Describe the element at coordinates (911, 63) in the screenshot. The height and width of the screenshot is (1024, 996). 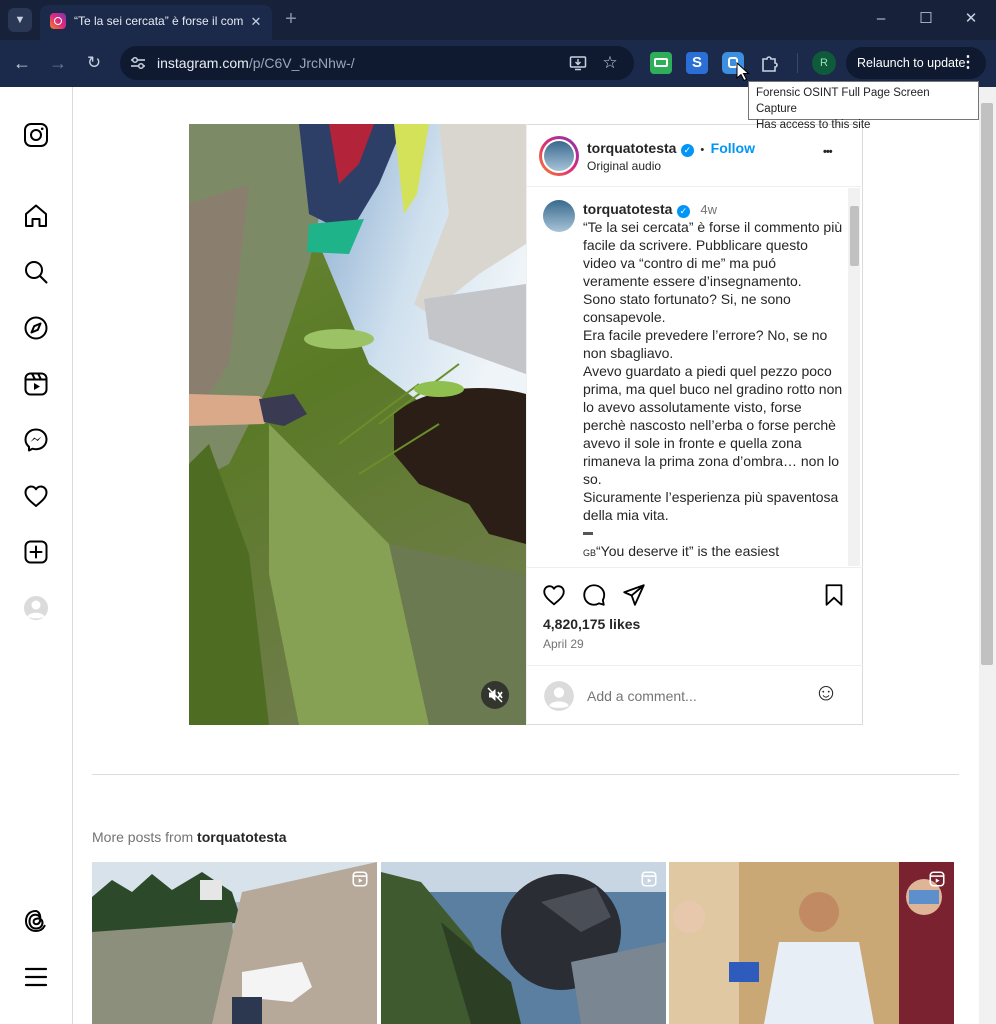
I see `relaunch-label: Relaunch to update` at that location.